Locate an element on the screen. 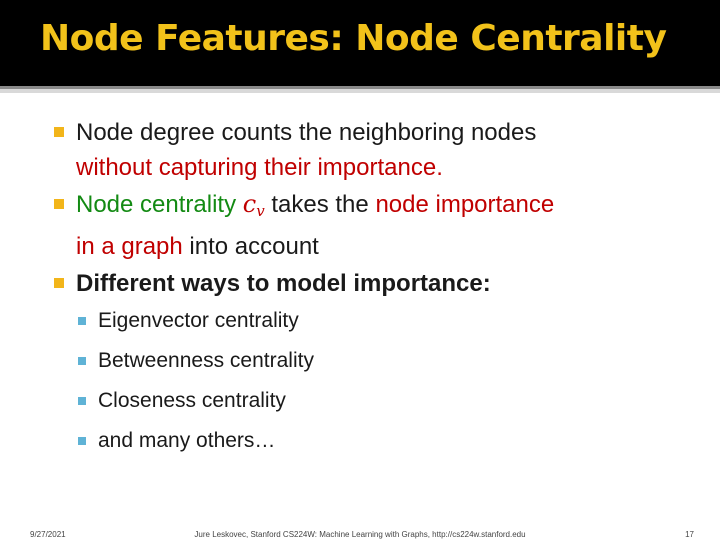 The image size is (720, 540). divider-light is located at coordinates (360, 91).